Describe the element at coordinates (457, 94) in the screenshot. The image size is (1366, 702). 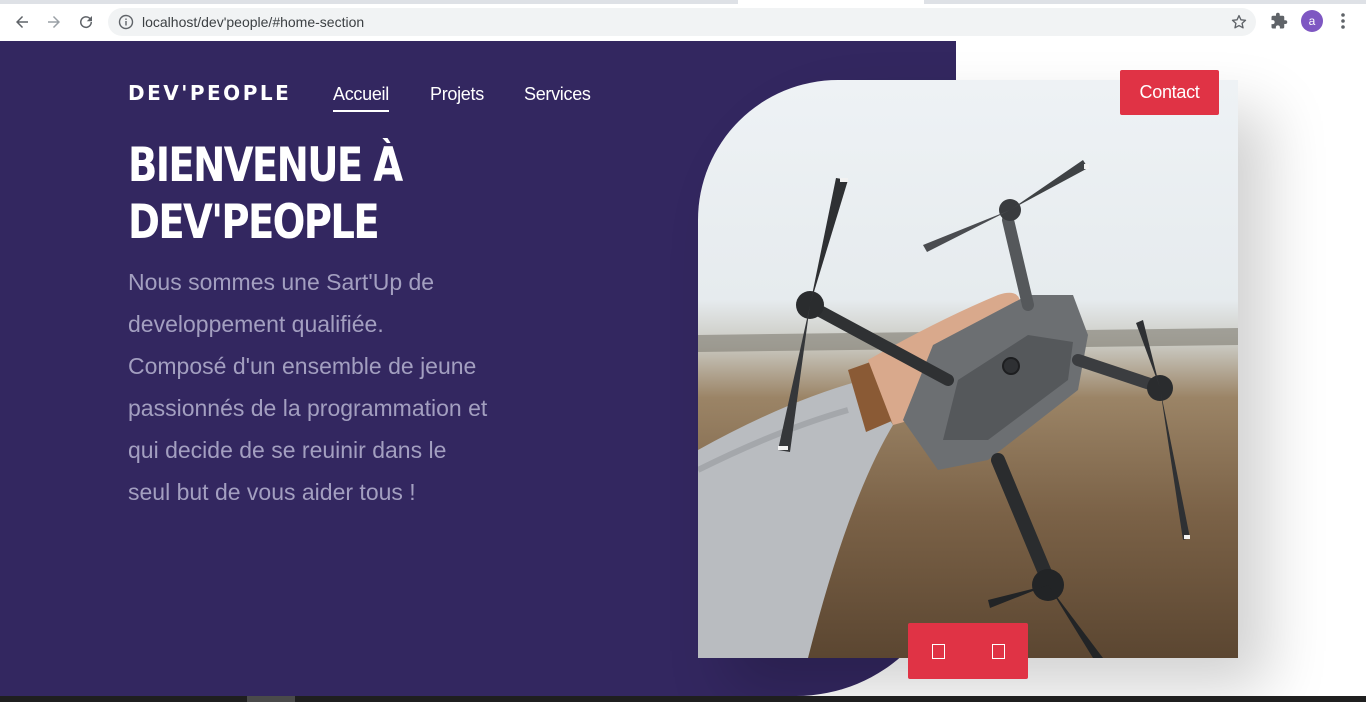
I see `nav-link-projets: Projets` at that location.